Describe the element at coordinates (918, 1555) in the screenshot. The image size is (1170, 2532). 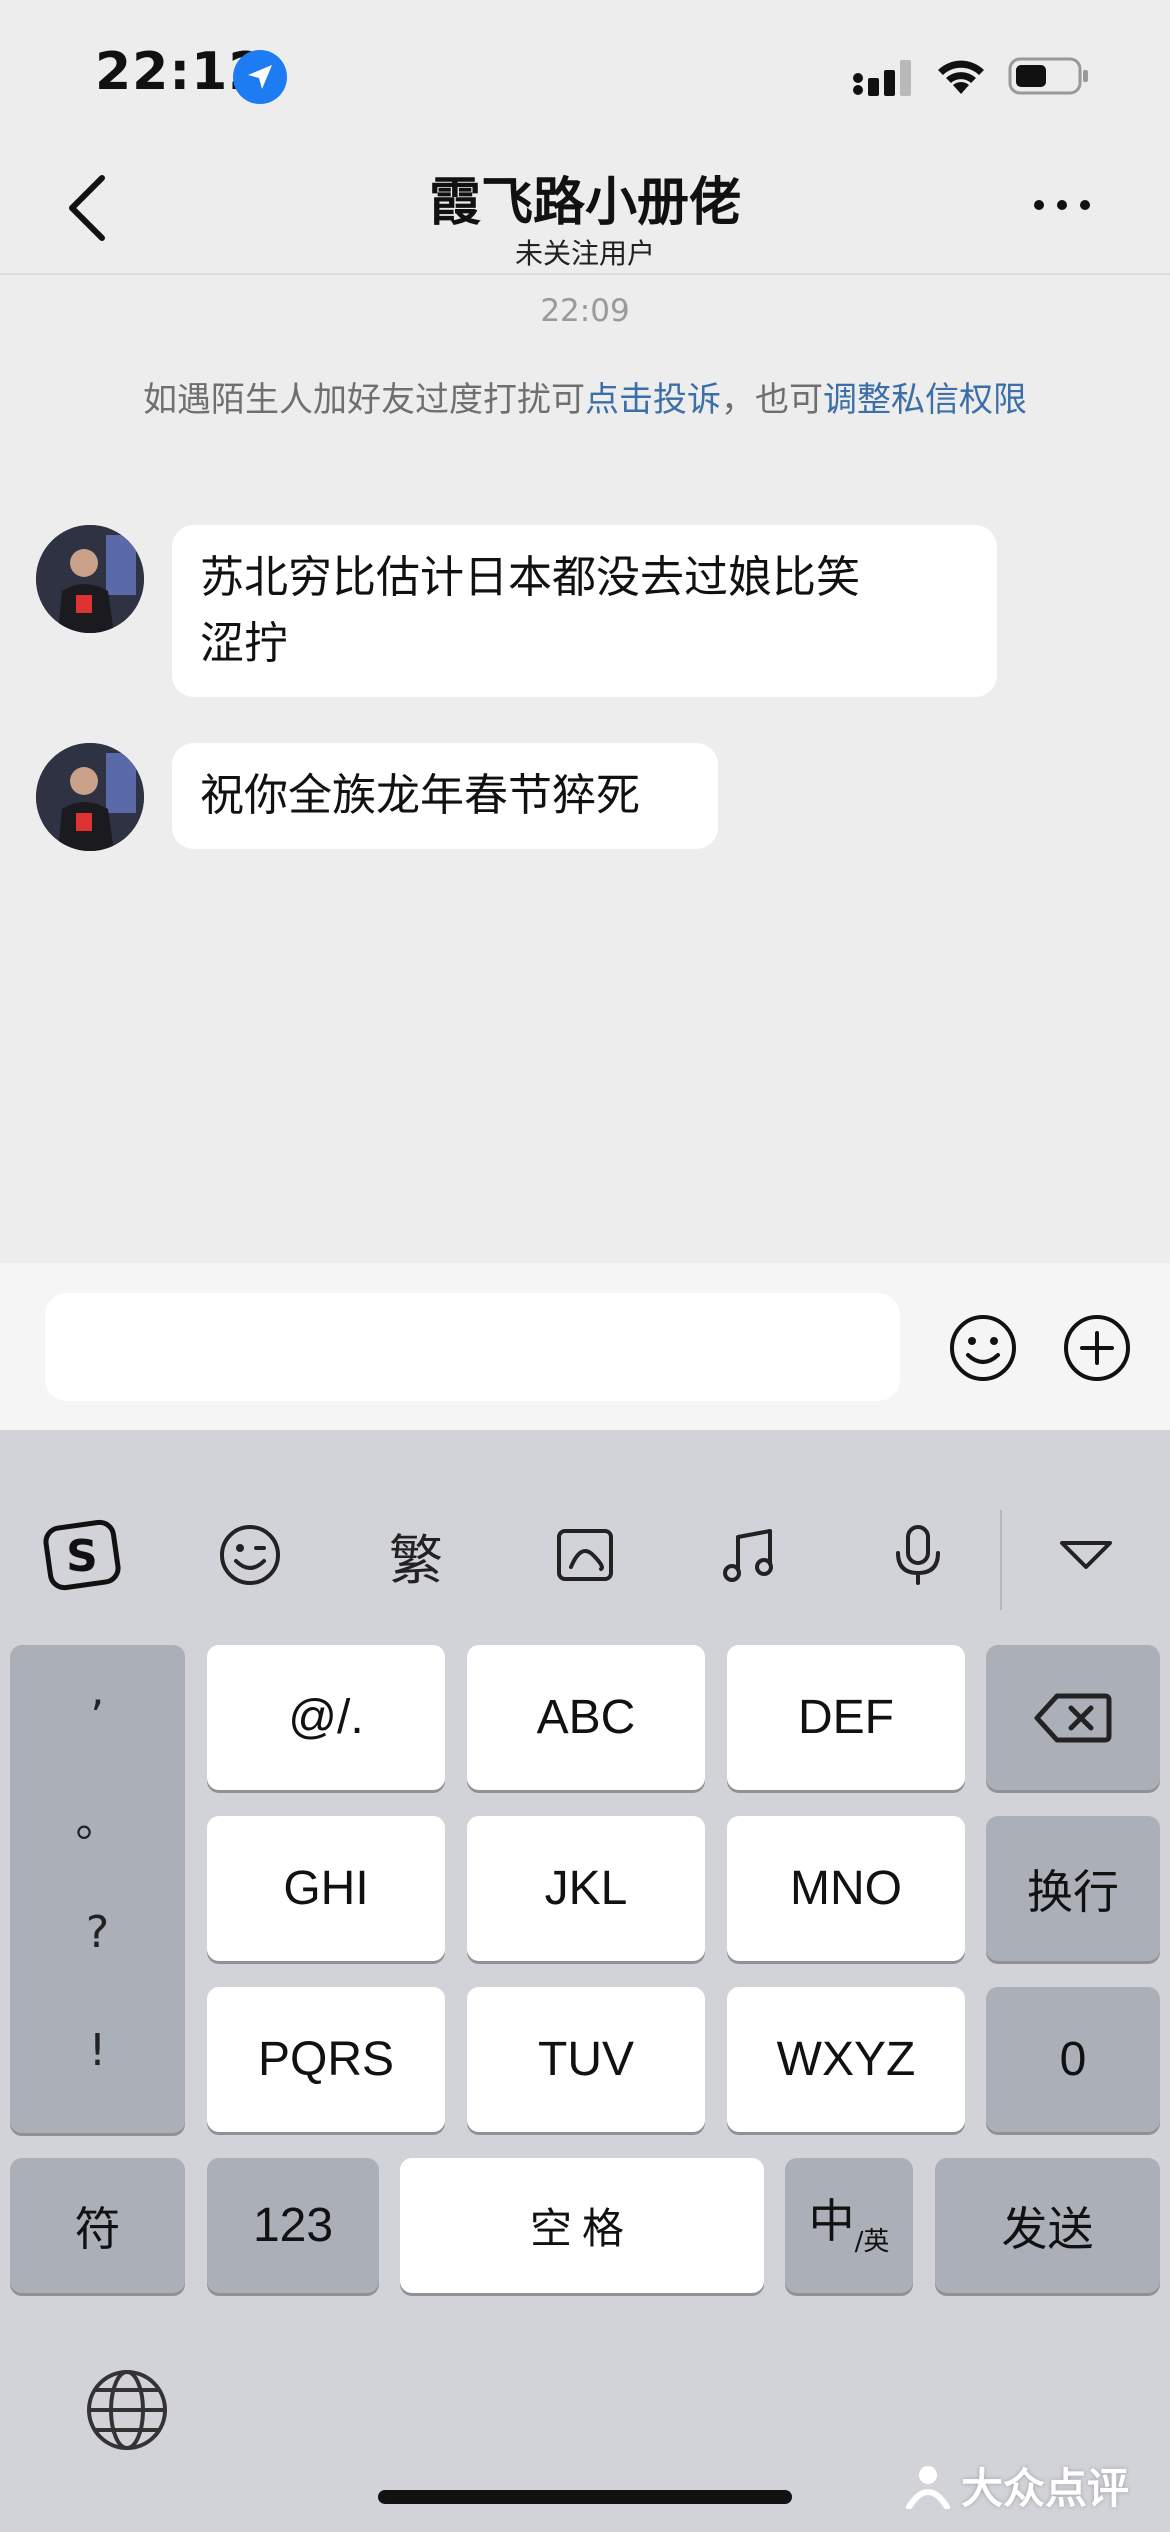
I see `microphone-icon` at that location.